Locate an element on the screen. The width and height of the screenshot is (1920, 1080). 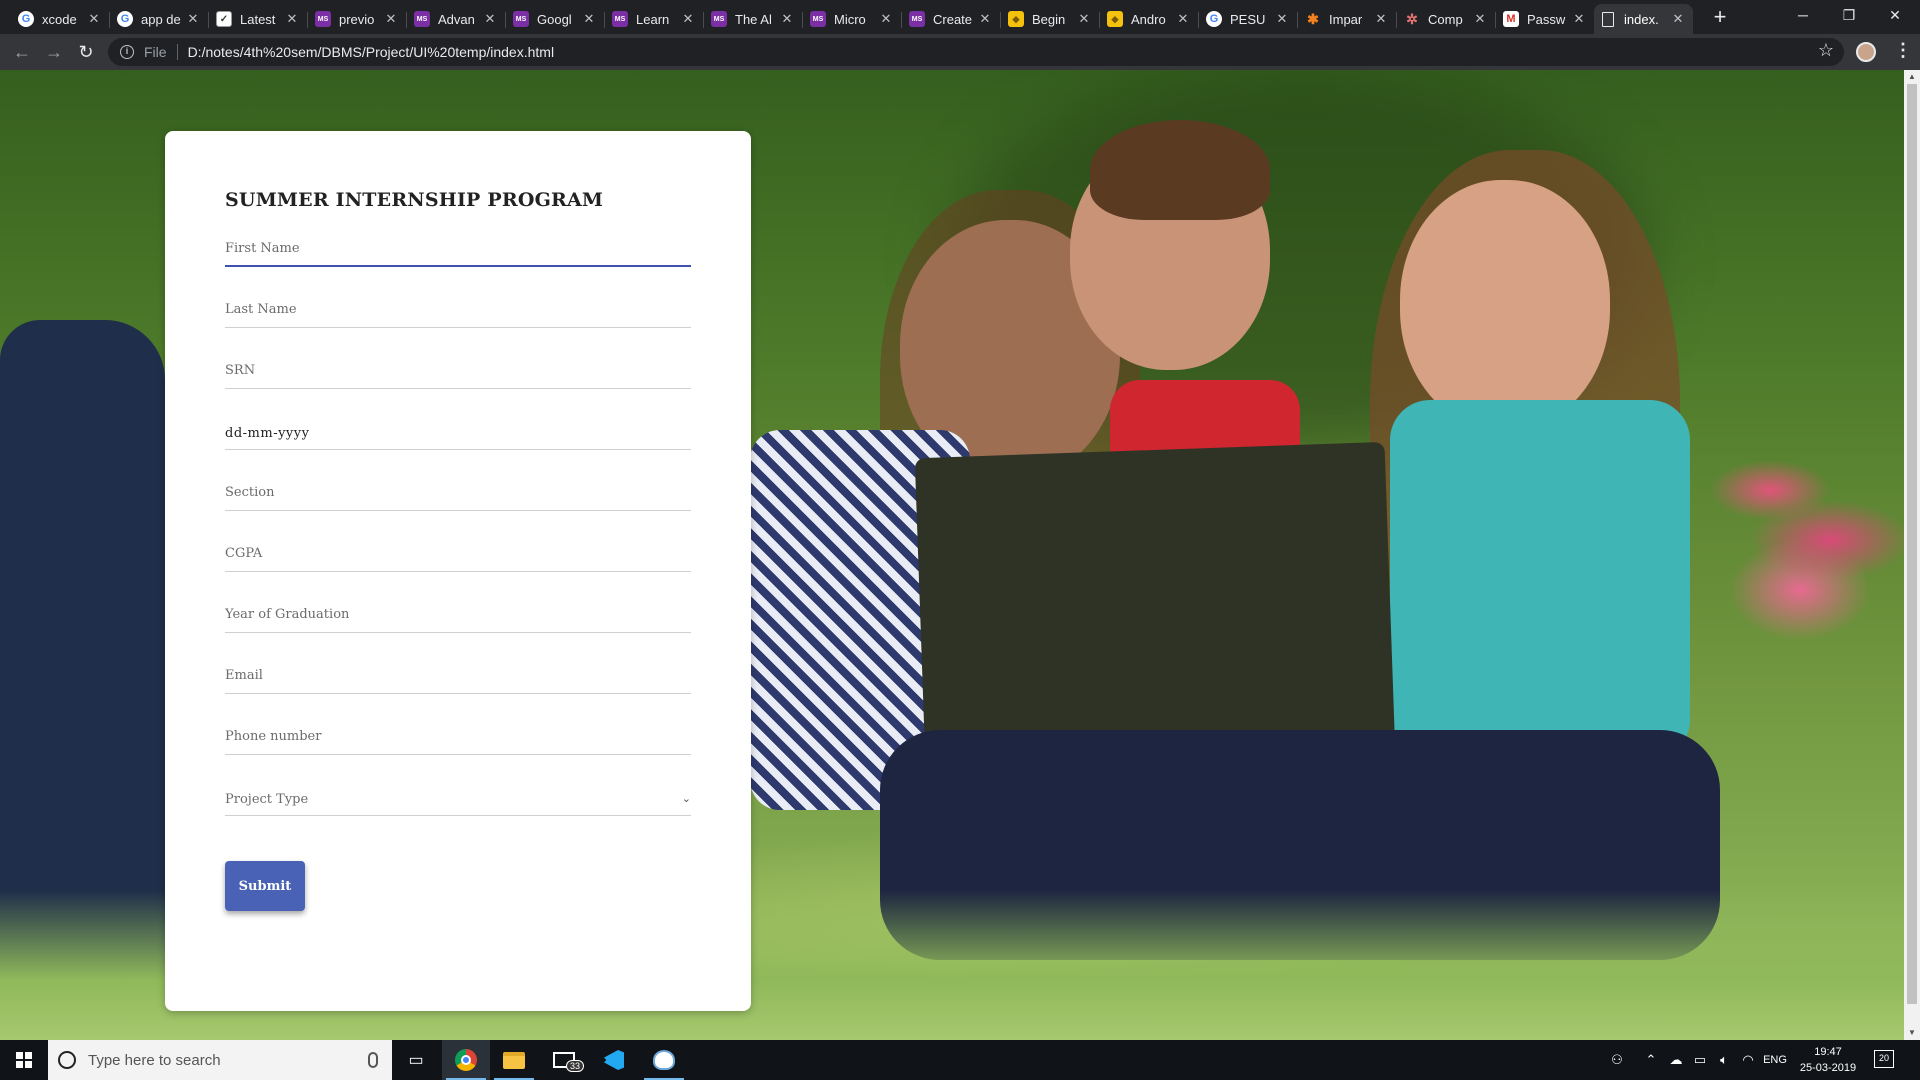
chevron-up-icon: ⌃ is located at coordinates (1651, 1060).